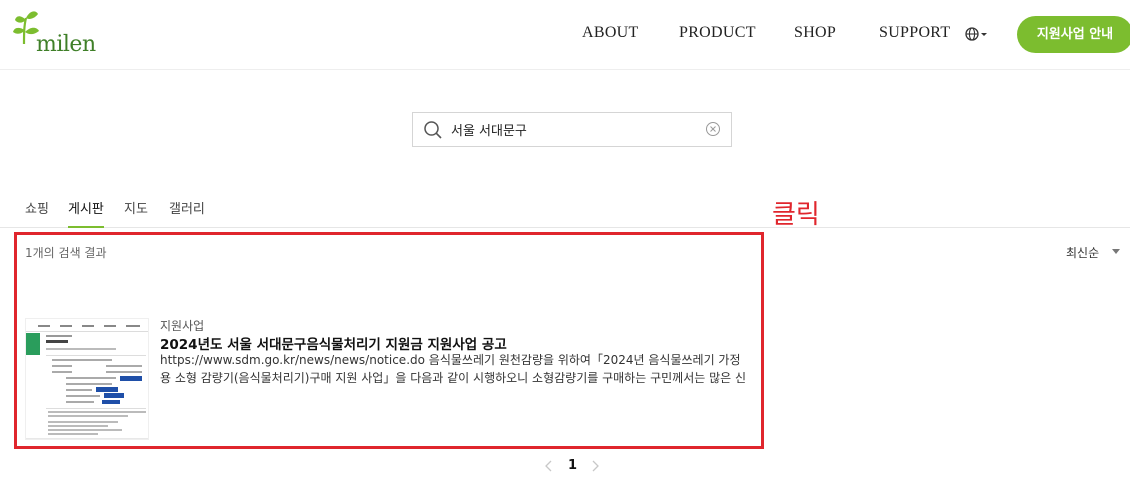  I want to click on tab-map: 지도, so click(136, 213).